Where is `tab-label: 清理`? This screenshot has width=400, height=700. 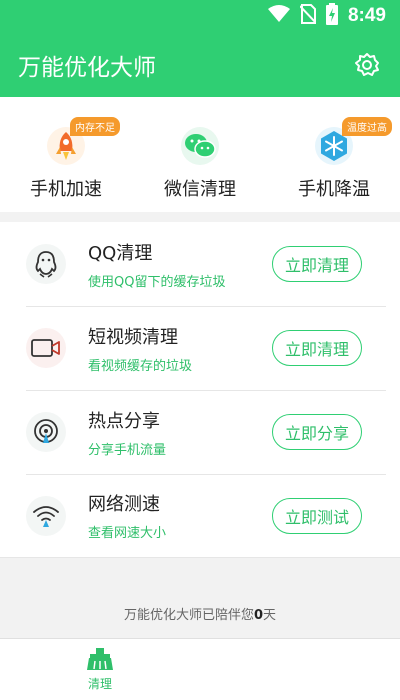 tab-label: 清理 is located at coordinates (99, 684).